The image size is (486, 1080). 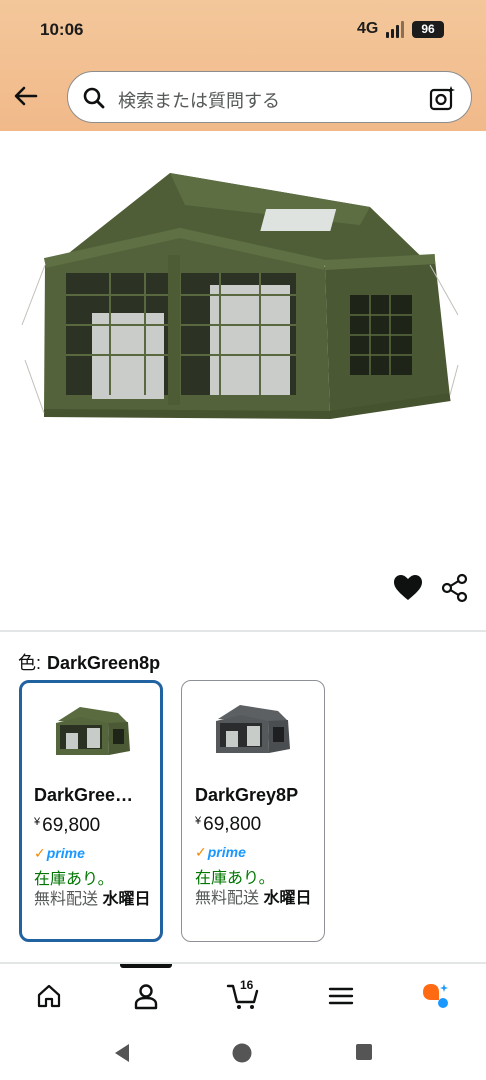 What do you see at coordinates (94, 98) in the screenshot?
I see `search-icon` at bounding box center [94, 98].